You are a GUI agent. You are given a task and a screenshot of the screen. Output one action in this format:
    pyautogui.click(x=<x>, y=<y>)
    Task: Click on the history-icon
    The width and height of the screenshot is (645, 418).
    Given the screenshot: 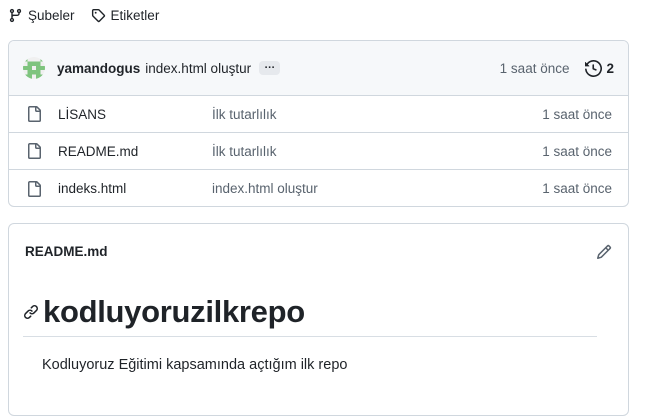 What is the action you would take?
    pyautogui.click(x=594, y=68)
    